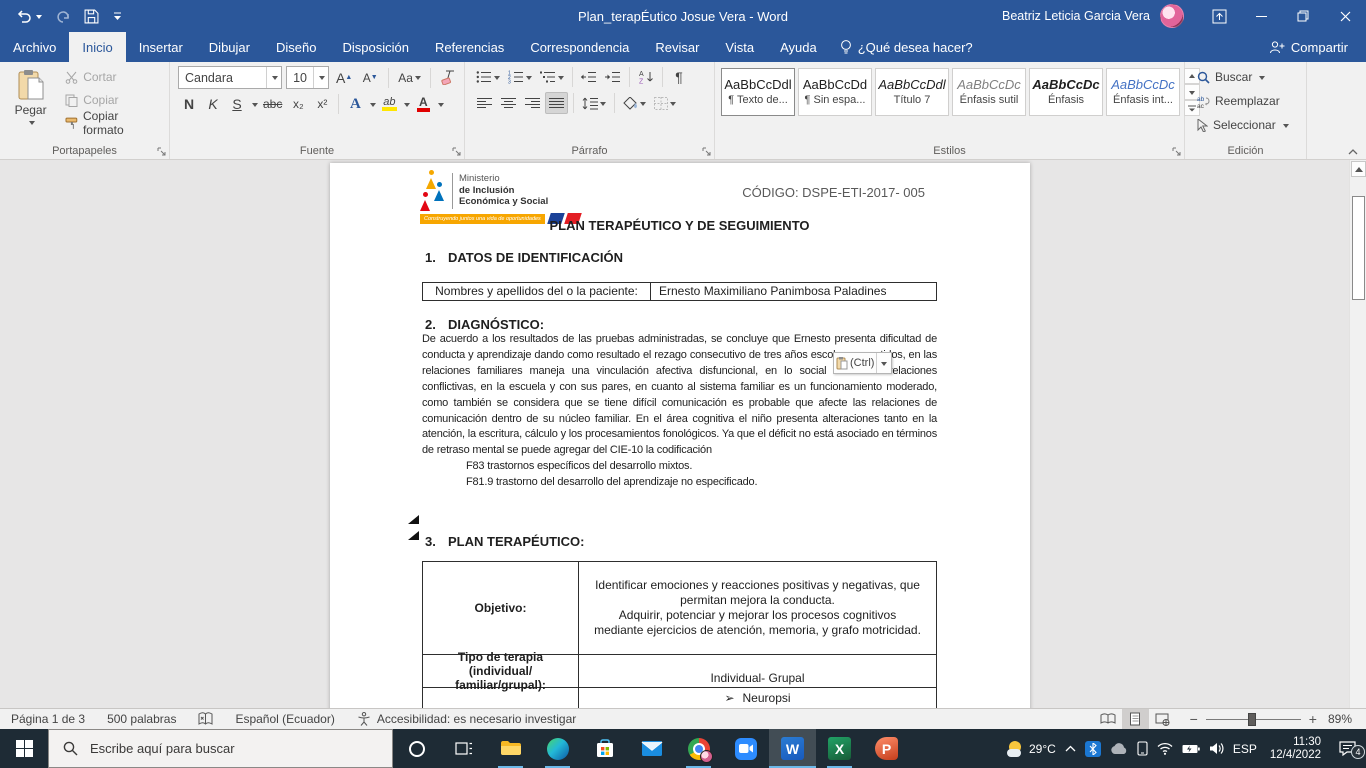 The width and height of the screenshot is (1366, 768). What do you see at coordinates (1092, 748) in the screenshot?
I see `bluetooth-button` at bounding box center [1092, 748].